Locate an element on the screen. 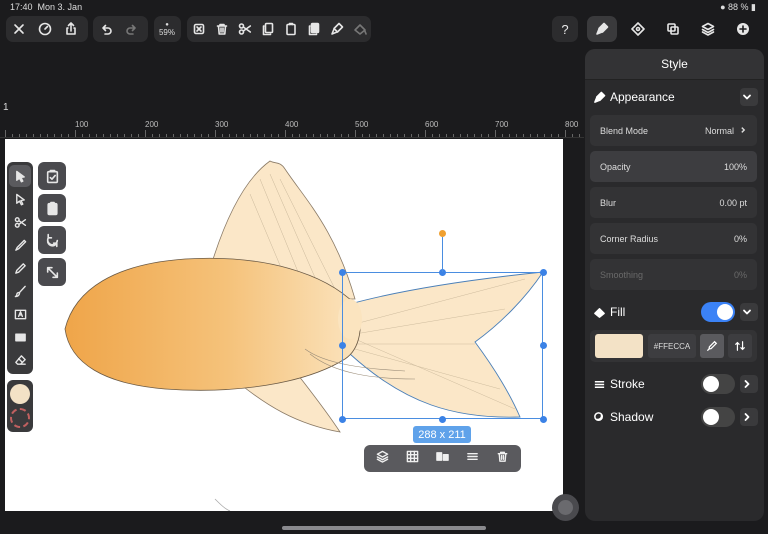 This screenshot has width=768, height=534. scale-button is located at coordinates (52, 272).